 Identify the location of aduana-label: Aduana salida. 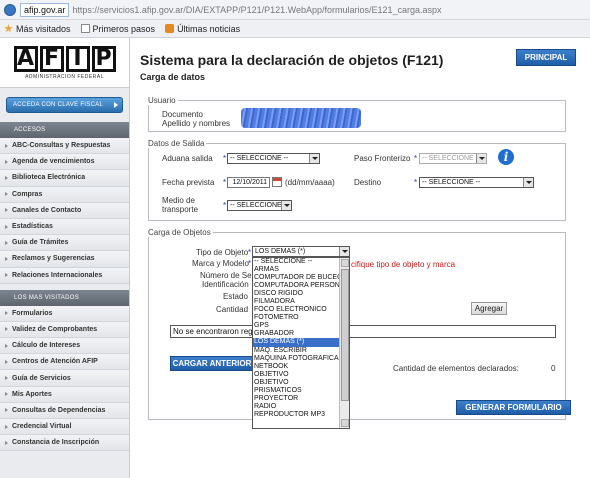
(187, 158).